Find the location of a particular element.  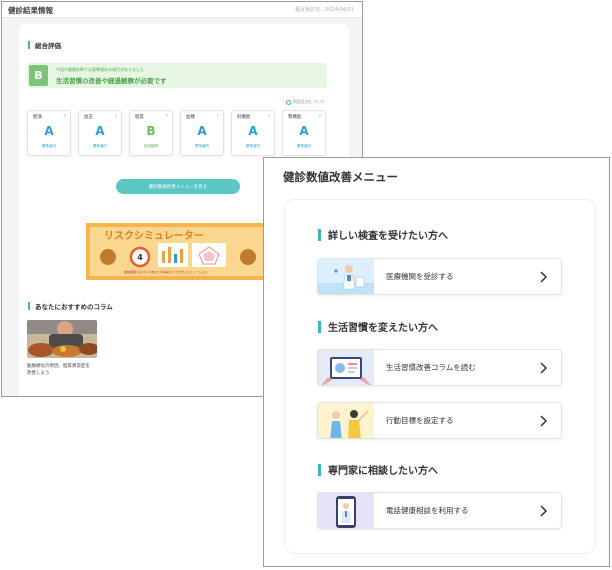

overall-heading: 総合評価 is located at coordinates (44, 45).